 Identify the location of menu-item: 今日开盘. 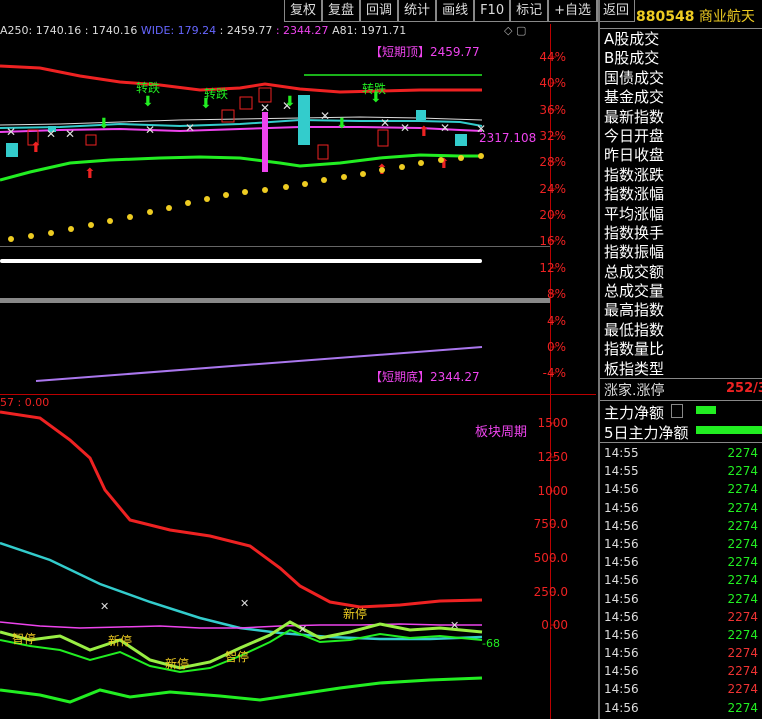
(681, 136).